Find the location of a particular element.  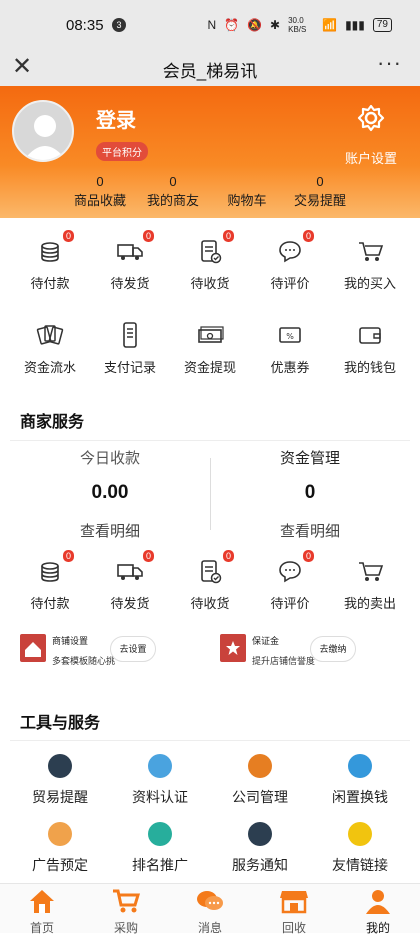

order-label: 我的买入 is located at coordinates (369, 283).